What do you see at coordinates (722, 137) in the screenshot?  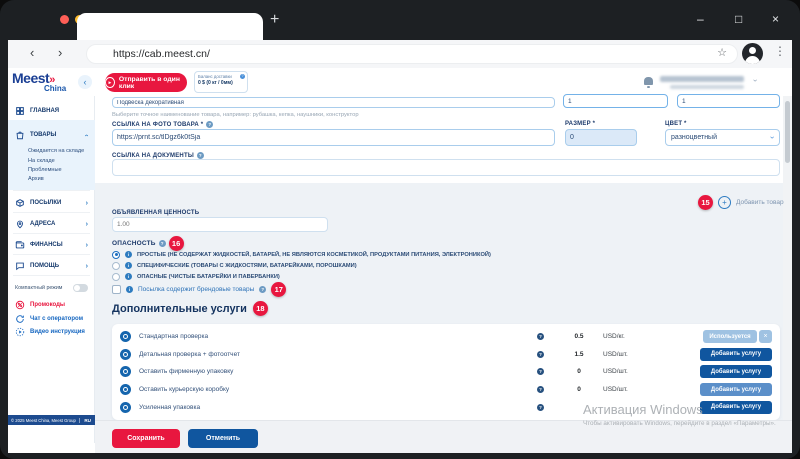 I see `color-select: разноцветный ›` at bounding box center [722, 137].